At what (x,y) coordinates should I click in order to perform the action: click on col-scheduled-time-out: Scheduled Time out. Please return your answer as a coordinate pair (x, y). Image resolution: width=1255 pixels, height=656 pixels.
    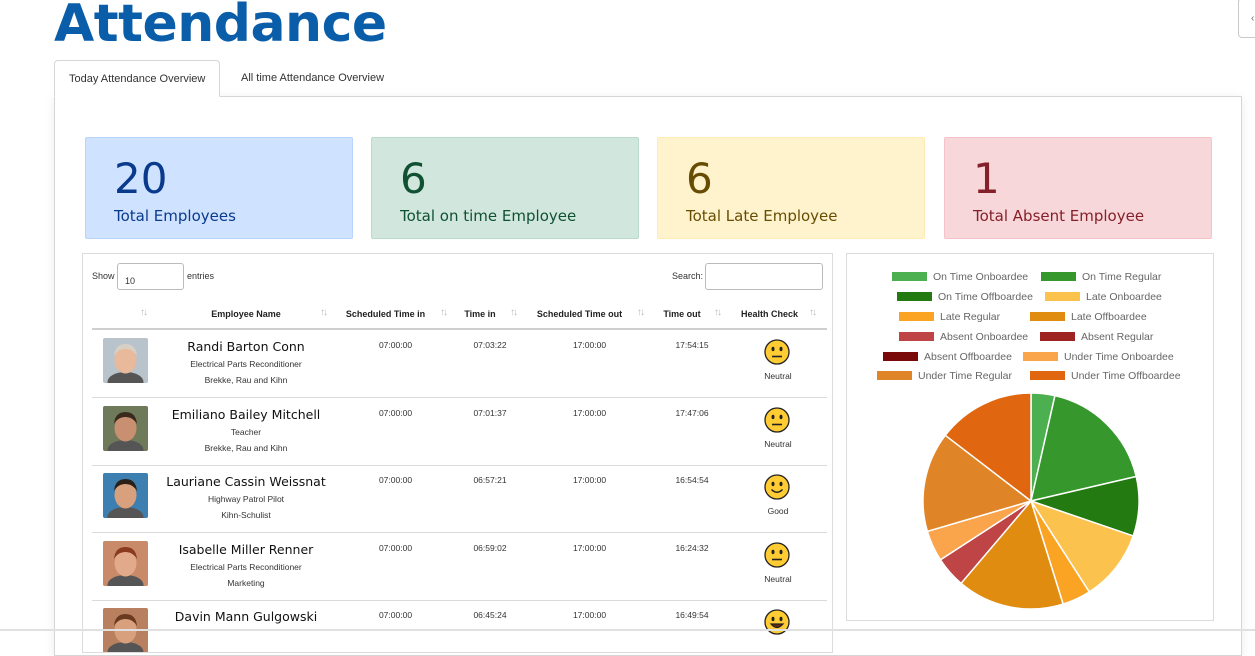
    Looking at the image, I should click on (579, 314).